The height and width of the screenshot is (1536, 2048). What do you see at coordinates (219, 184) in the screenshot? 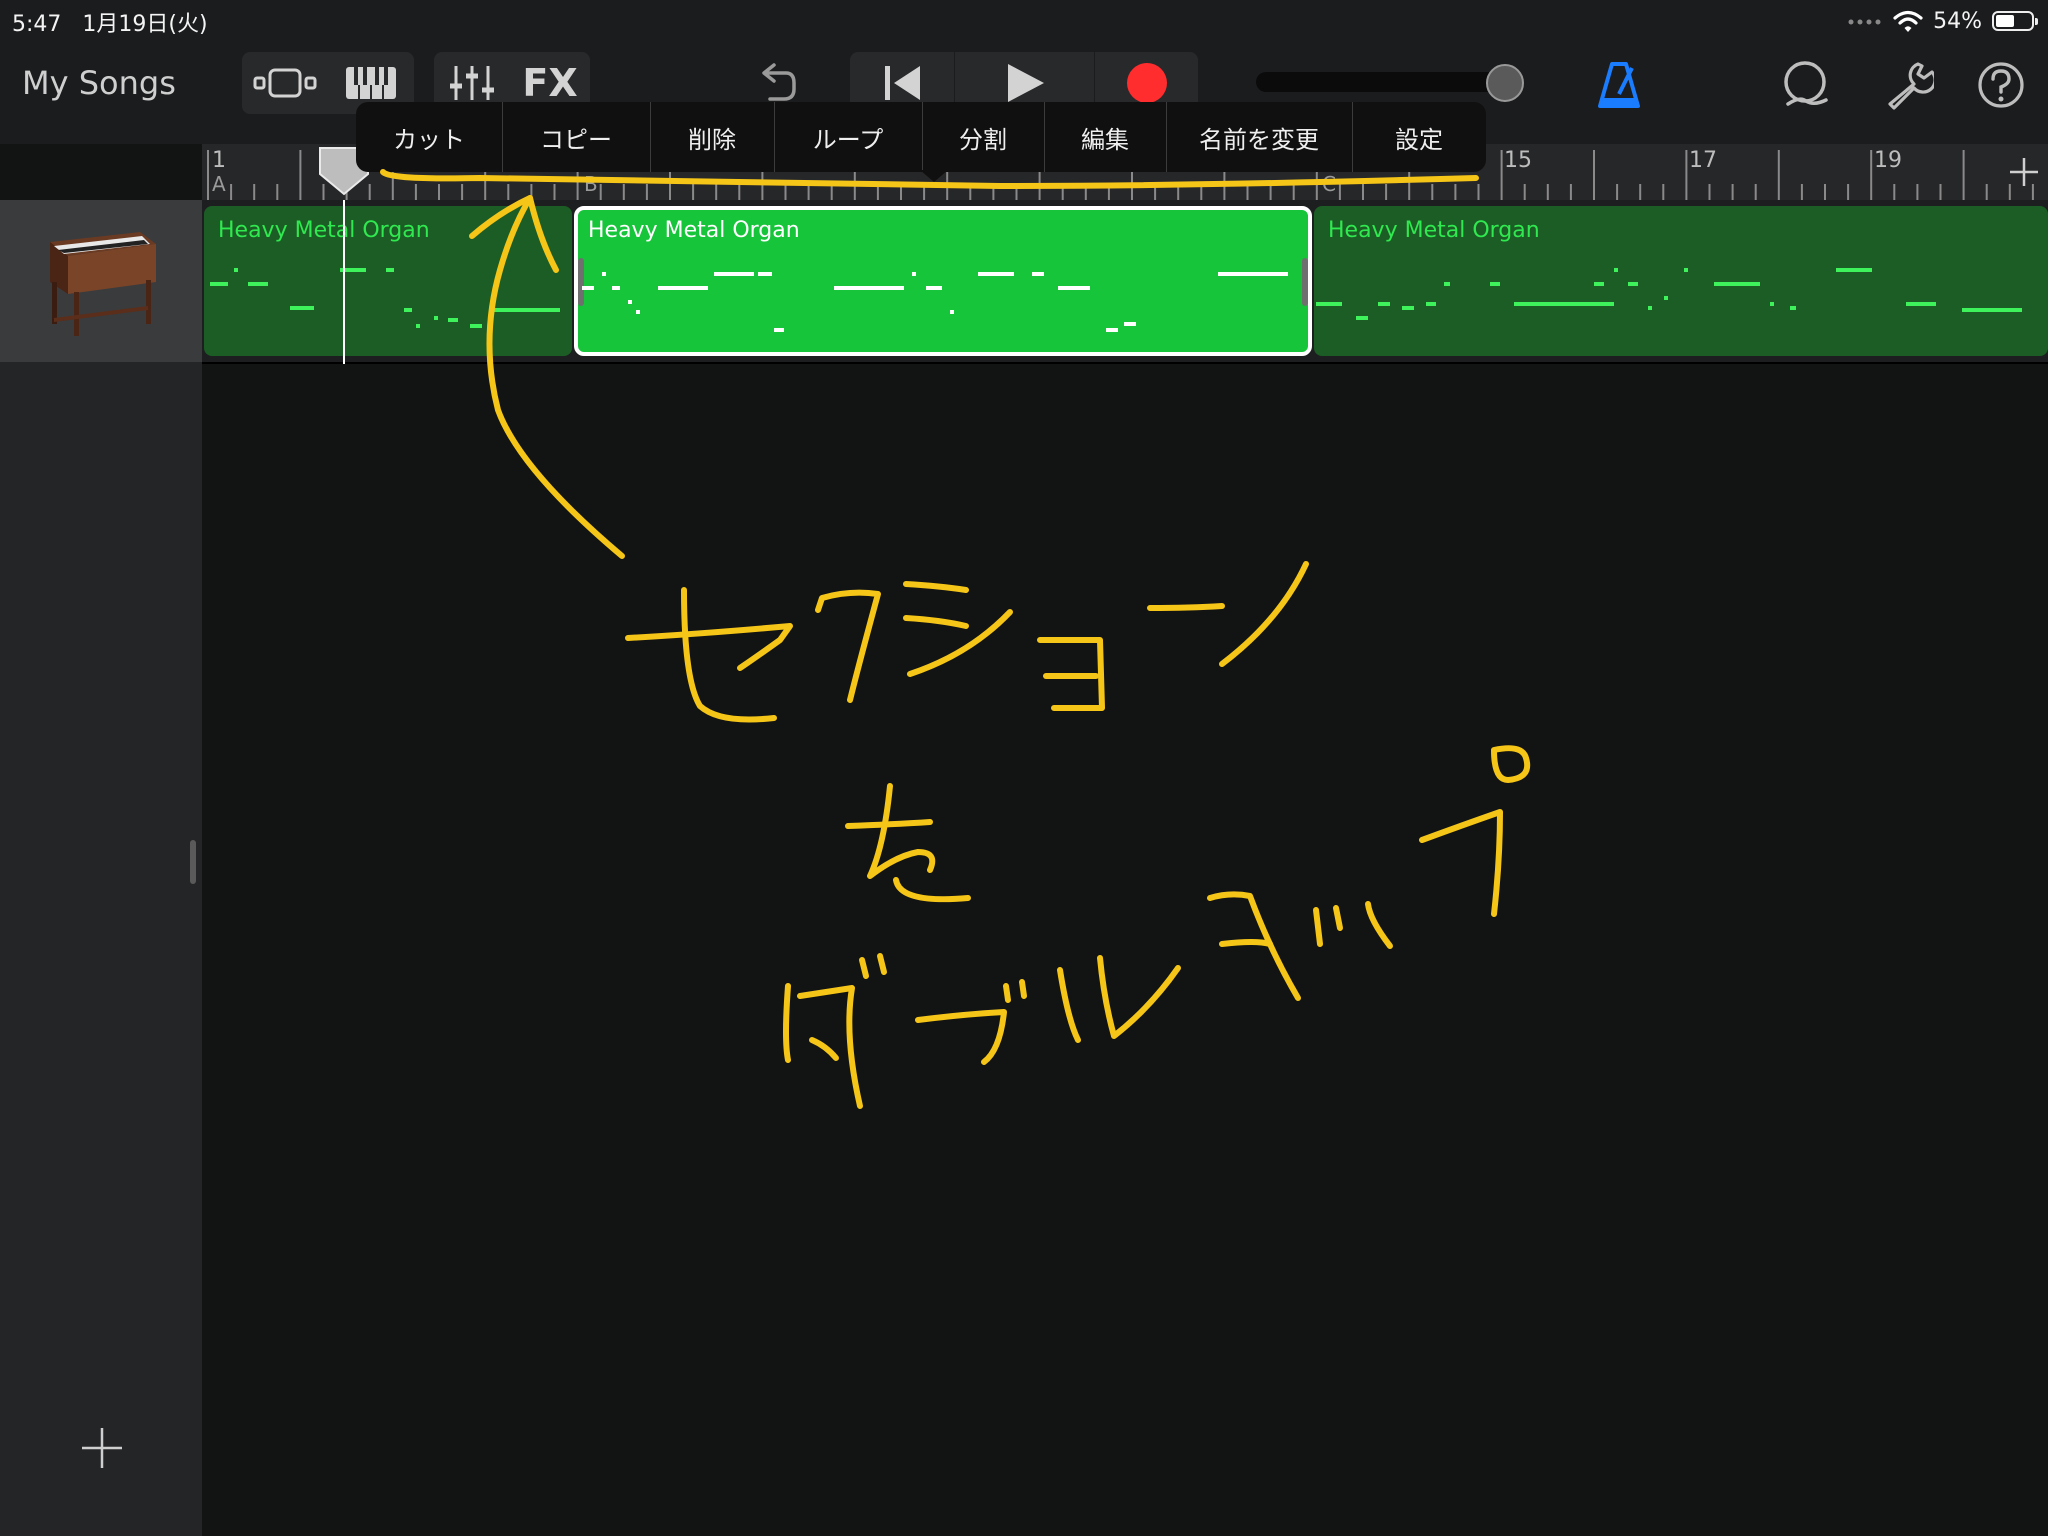
I see `ruler-section-marker: A` at bounding box center [219, 184].